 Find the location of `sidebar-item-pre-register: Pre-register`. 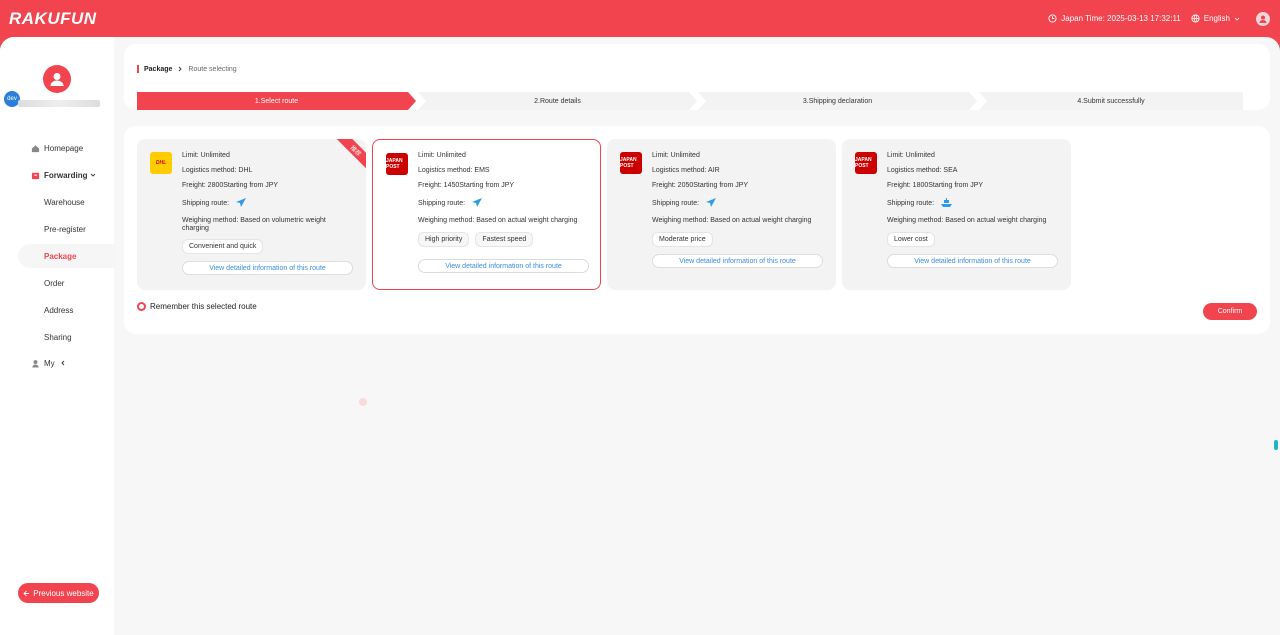

sidebar-item-pre-register: Pre-register is located at coordinates (57, 229).